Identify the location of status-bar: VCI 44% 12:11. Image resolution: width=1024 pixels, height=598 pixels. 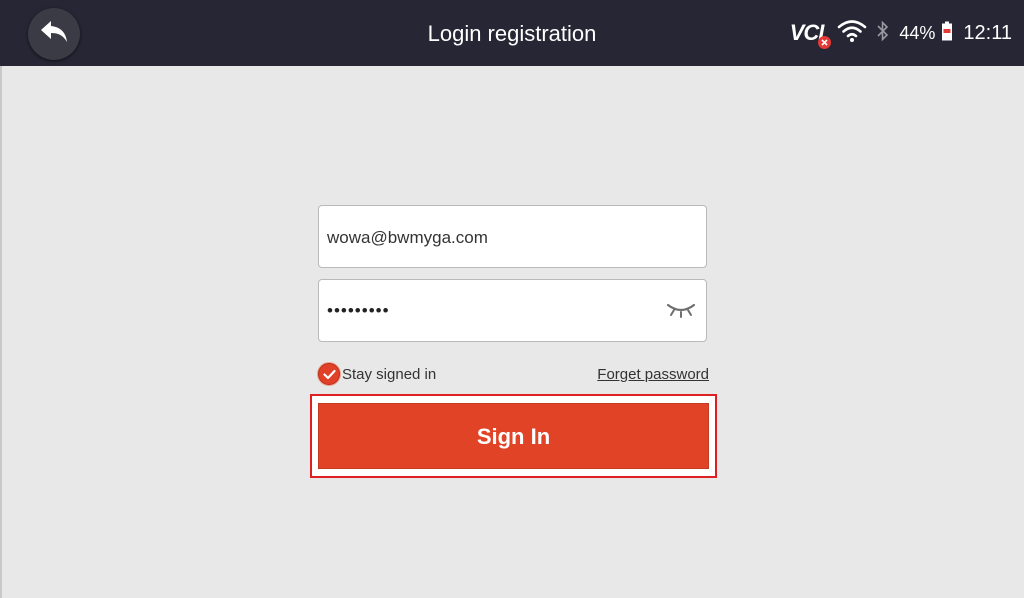
(901, 33).